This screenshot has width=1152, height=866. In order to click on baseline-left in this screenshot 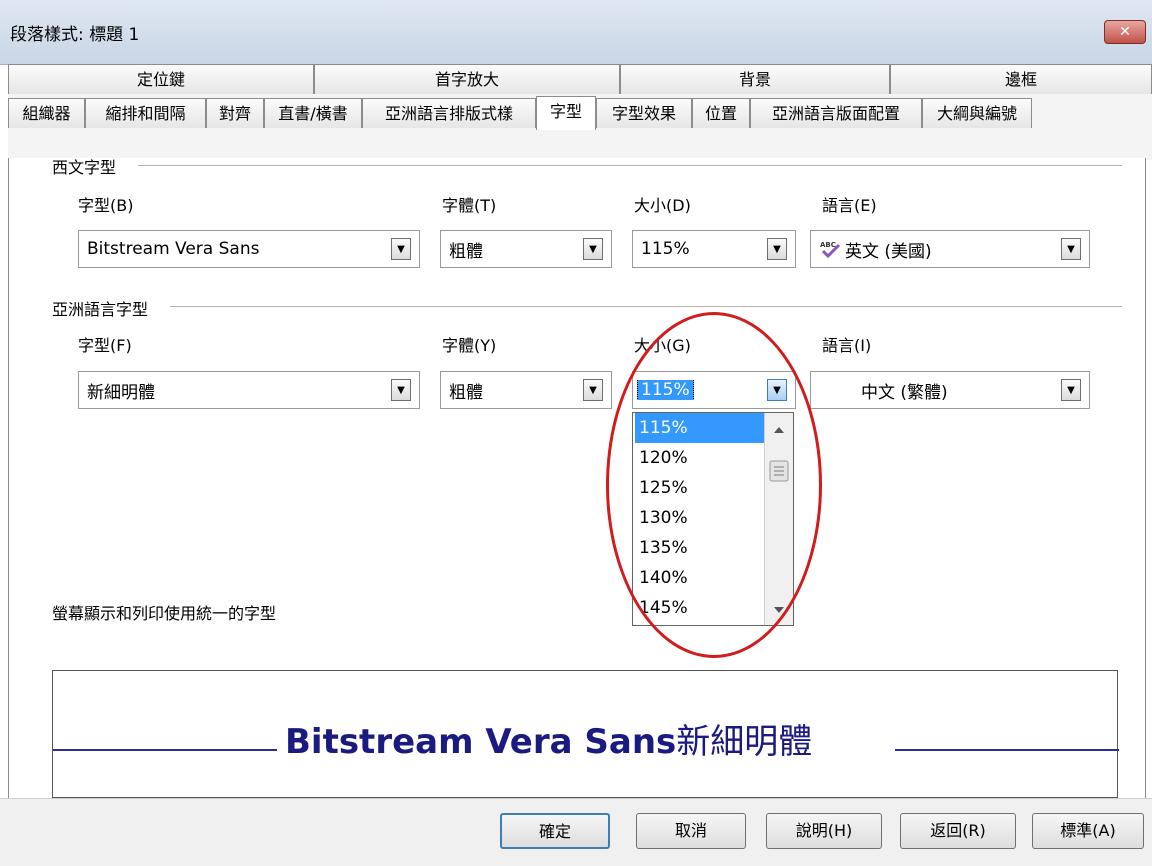, I will do `click(165, 750)`.